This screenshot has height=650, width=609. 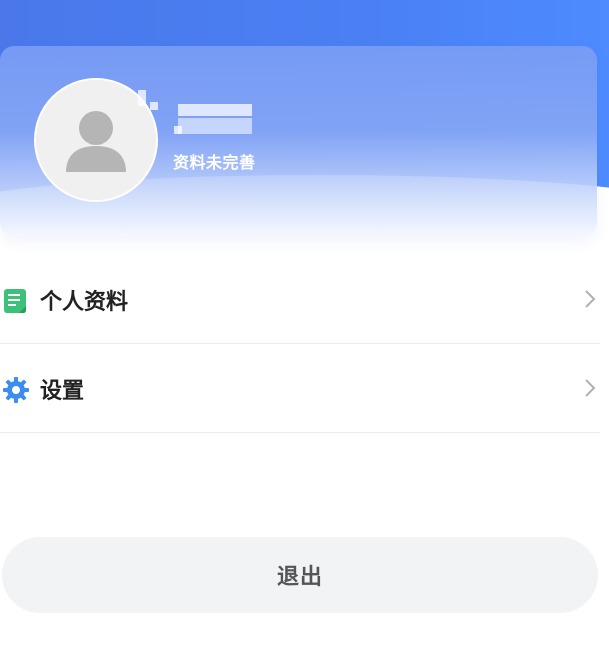 I want to click on menu-item-label: 个人资料, so click(x=84, y=302).